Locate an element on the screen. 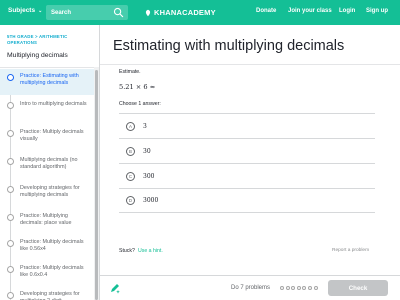 The image size is (400, 300). unit-title: Multiplying decimals is located at coordinates (37, 55).